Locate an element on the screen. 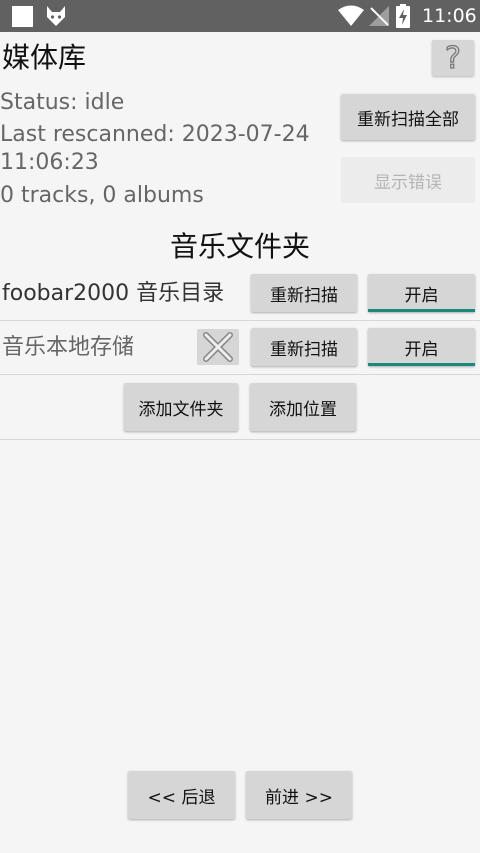 The image size is (480, 853). status-bar: 11:06 is located at coordinates (240, 16).